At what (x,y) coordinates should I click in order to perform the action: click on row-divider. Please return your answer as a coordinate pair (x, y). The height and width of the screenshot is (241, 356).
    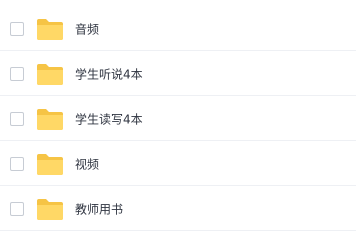
    Looking at the image, I should click on (178, 230).